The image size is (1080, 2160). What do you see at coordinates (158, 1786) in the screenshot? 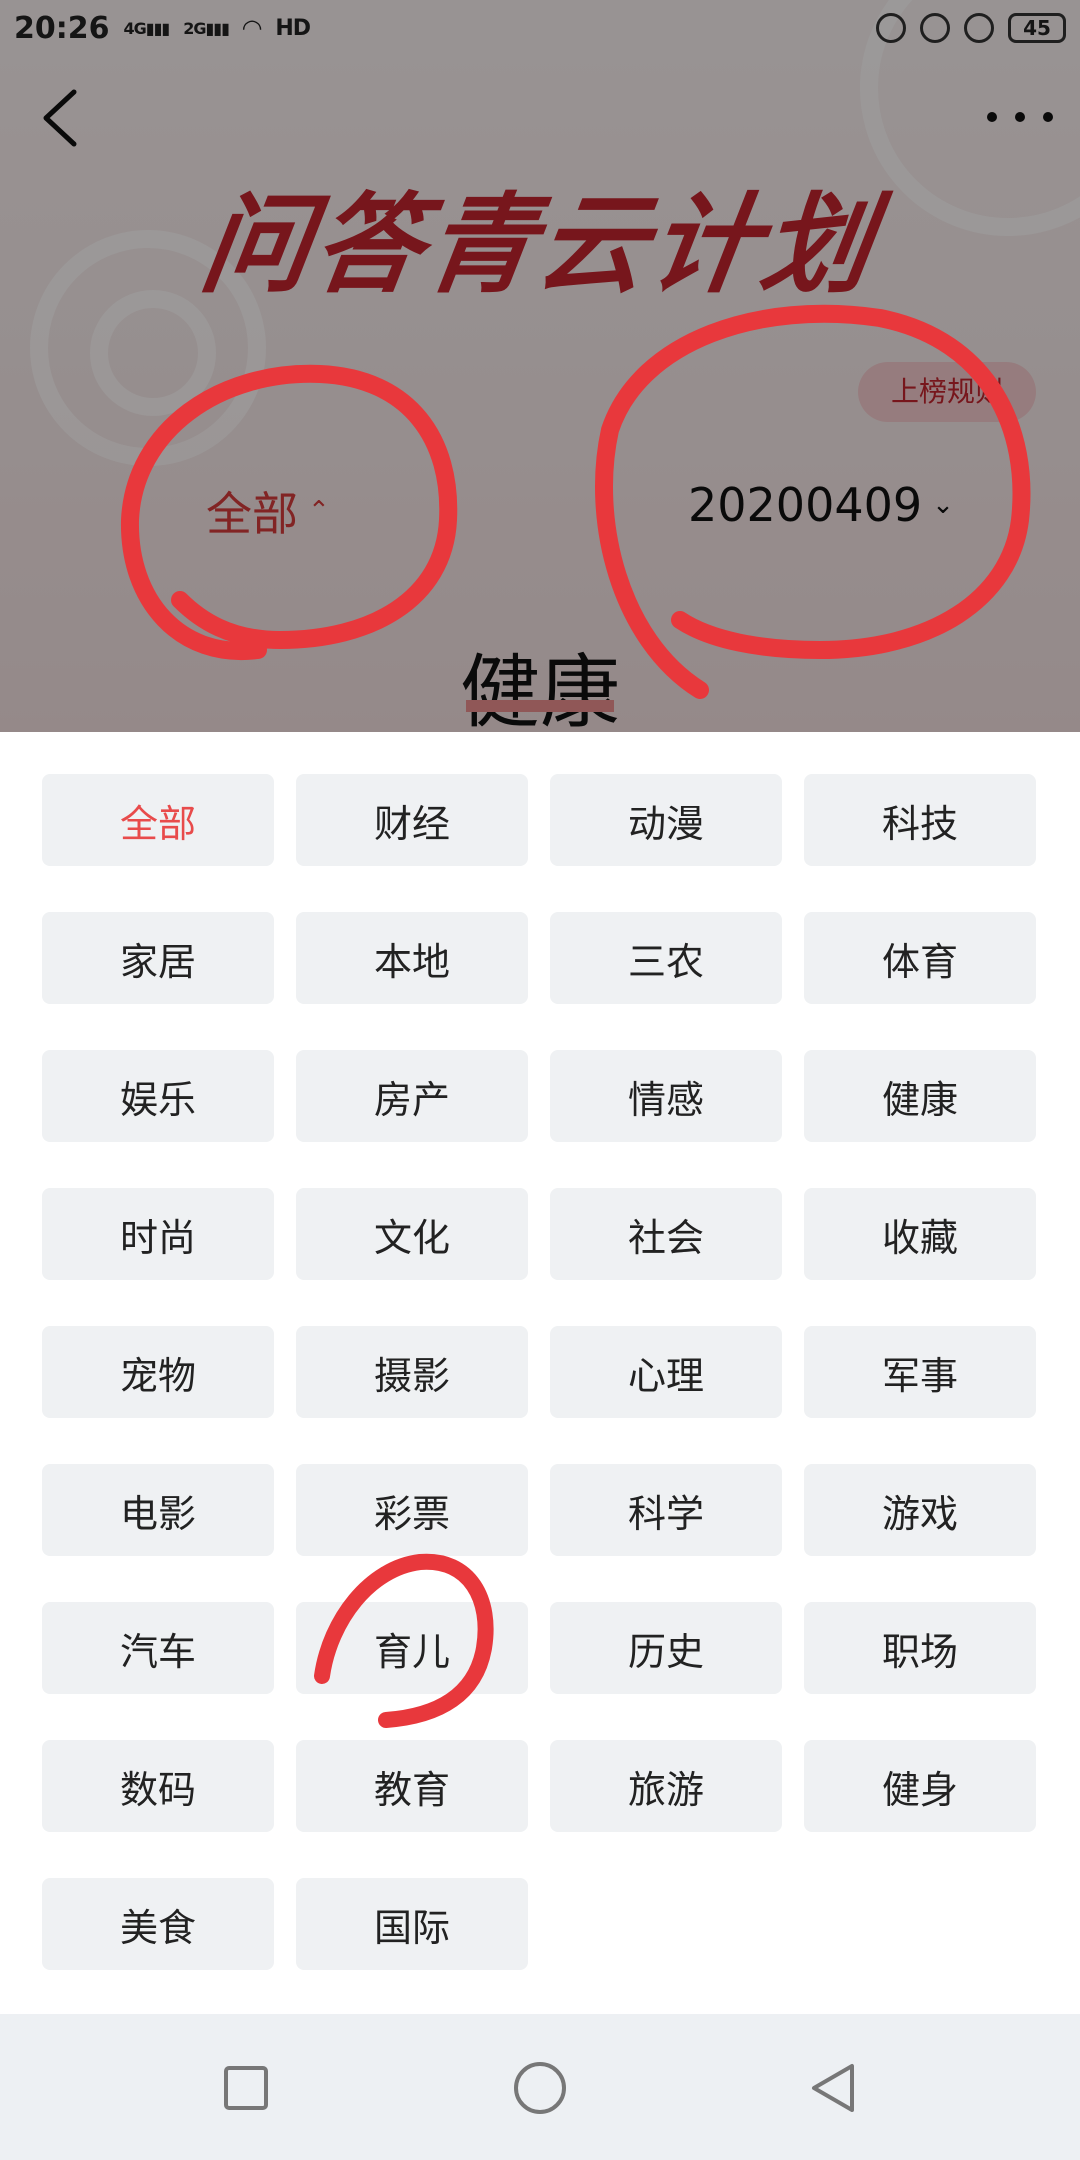
I see `category-chip: 数码` at bounding box center [158, 1786].